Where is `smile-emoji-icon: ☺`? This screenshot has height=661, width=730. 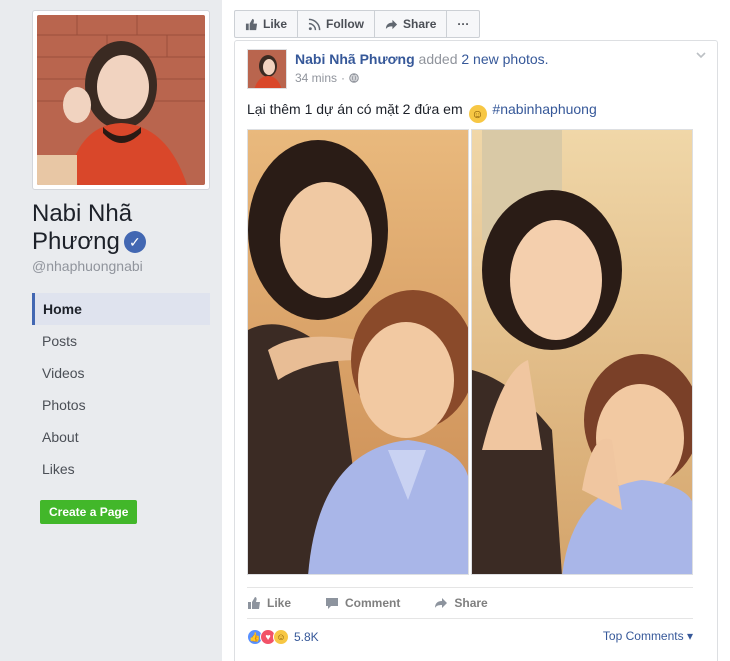
smile-emoji-icon: ☺ is located at coordinates (477, 114).